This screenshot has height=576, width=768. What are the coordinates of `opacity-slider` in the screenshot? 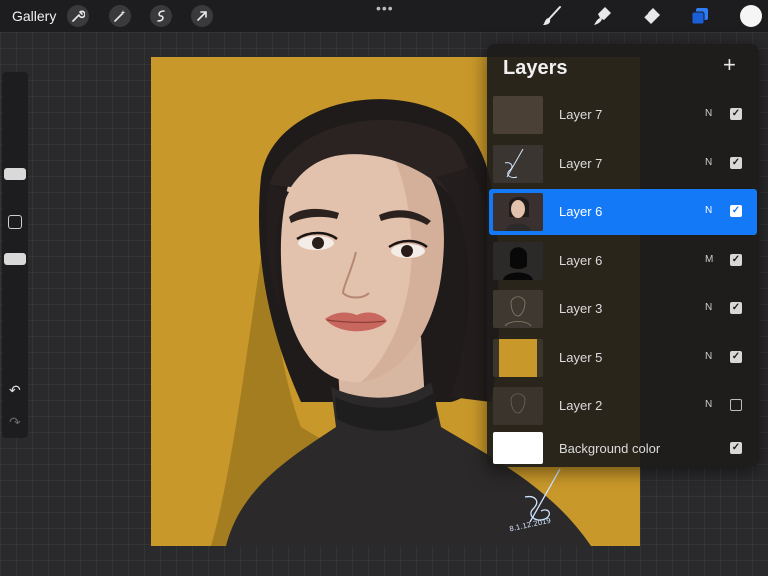 It's located at (15, 259).